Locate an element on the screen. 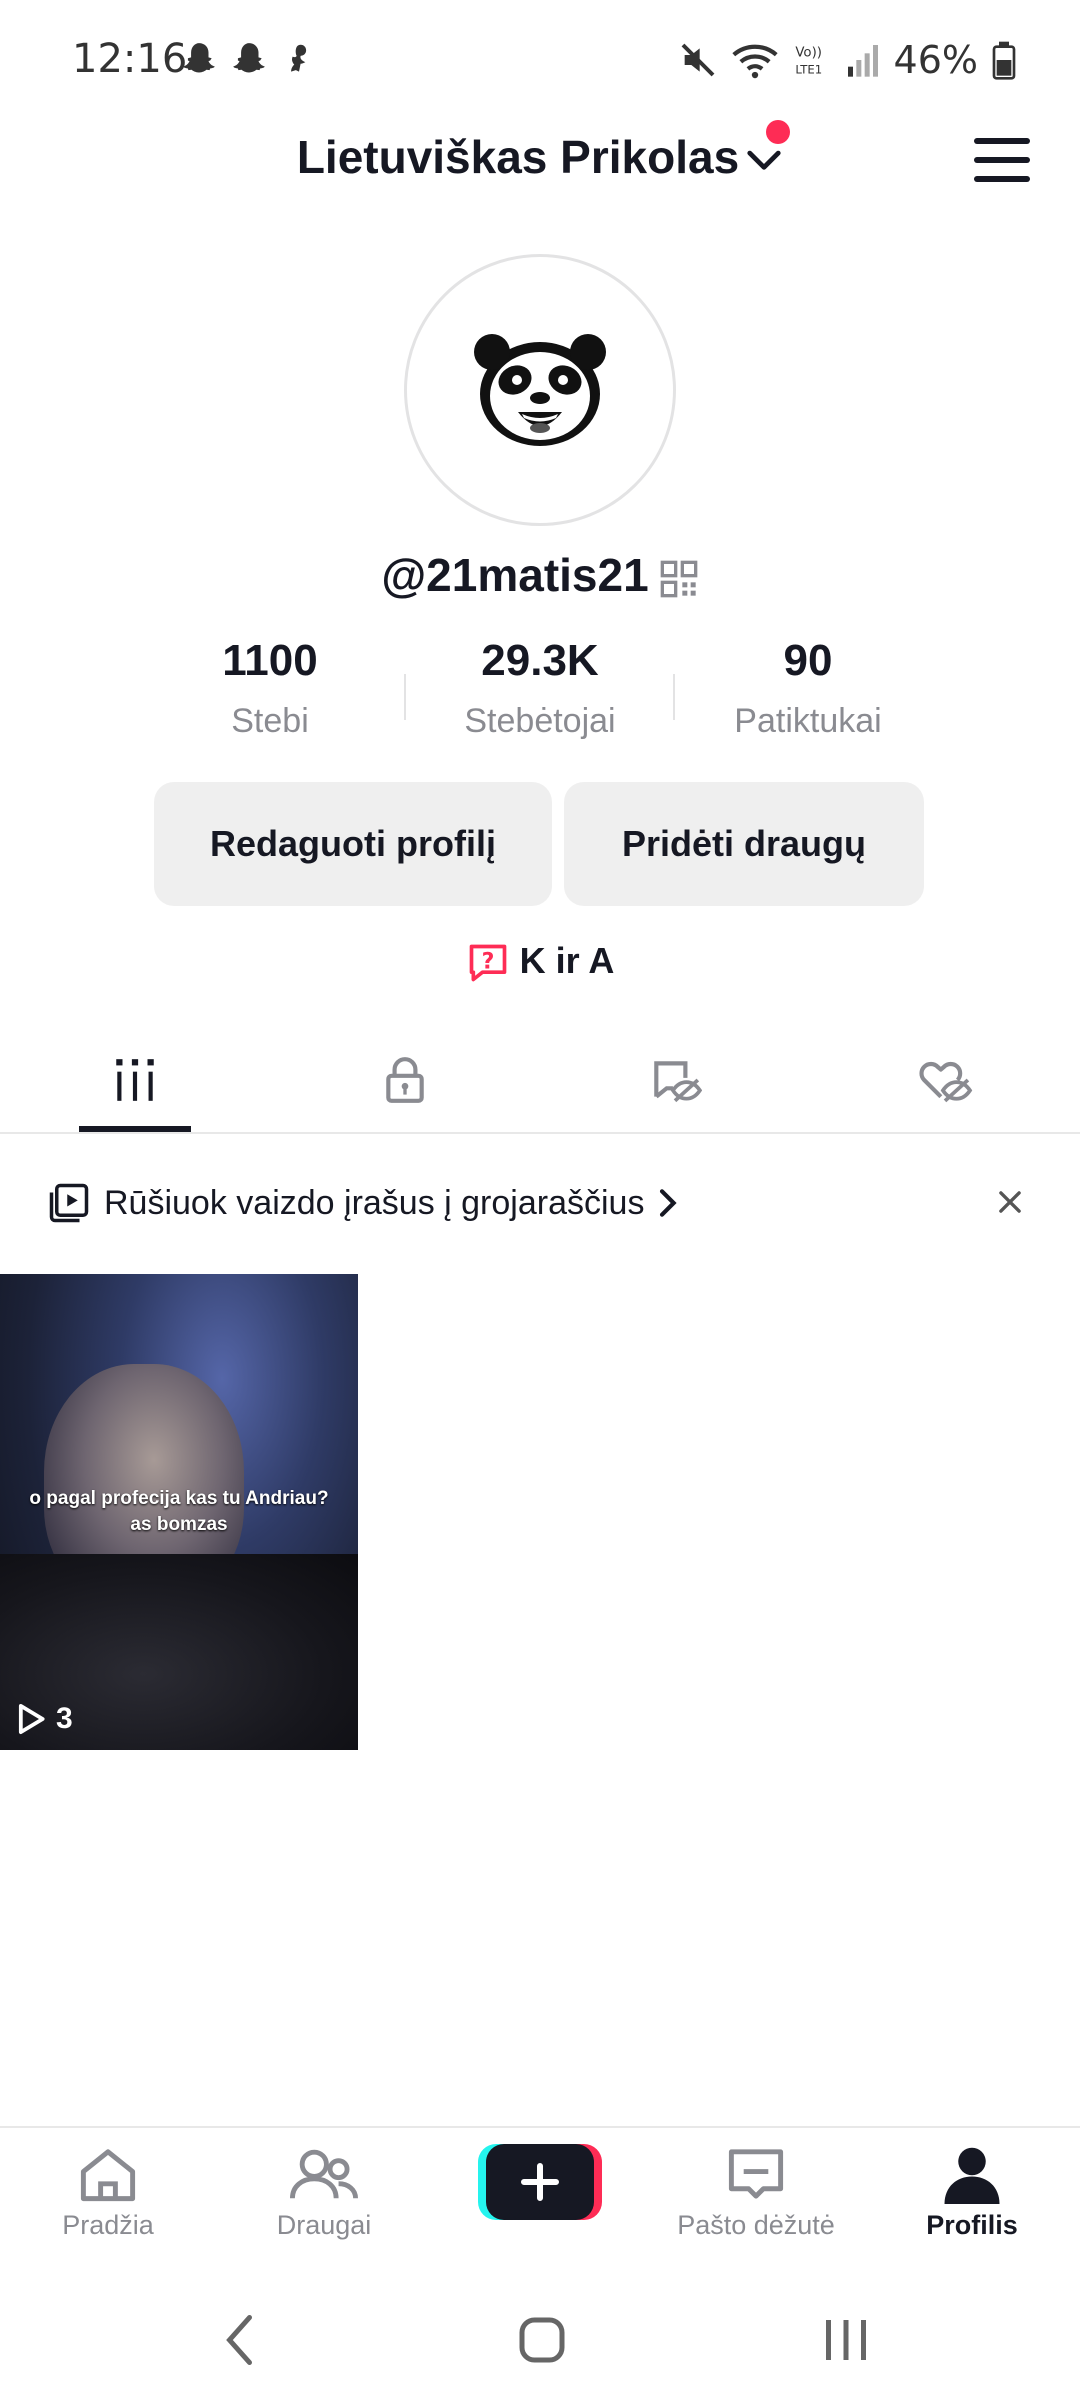 Image resolution: width=1080 pixels, height=2400 pixels. create-button is located at coordinates (540, 2182).